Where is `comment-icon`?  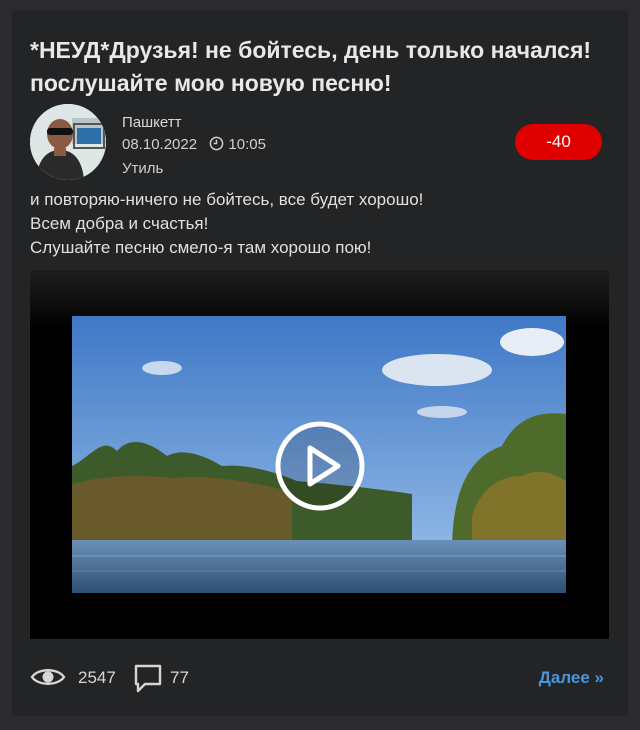
comment-icon is located at coordinates (148, 680).